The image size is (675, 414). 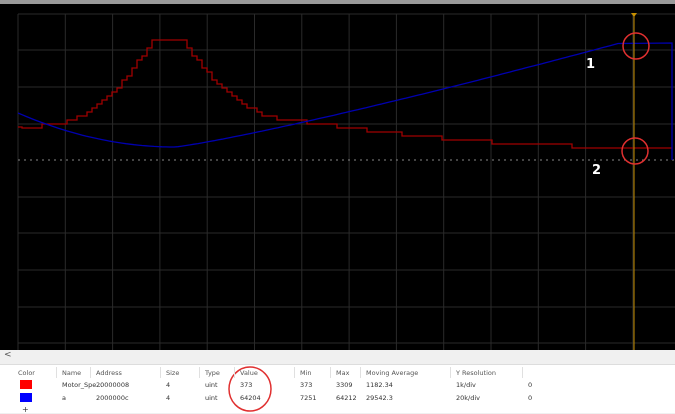 What do you see at coordinates (212, 373) in the screenshot?
I see `column-header: Type` at bounding box center [212, 373].